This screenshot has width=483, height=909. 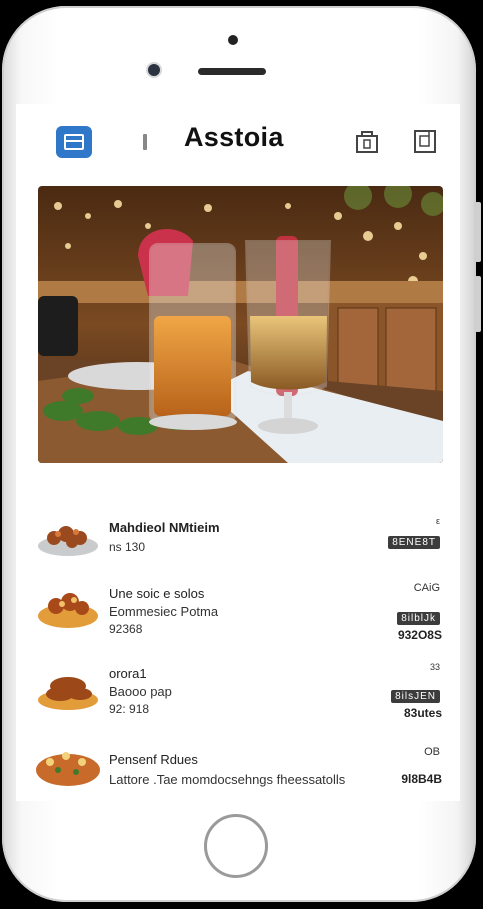 What do you see at coordinates (414, 542) in the screenshot?
I see `menu-item-price-tag: 8ENE8T` at bounding box center [414, 542].